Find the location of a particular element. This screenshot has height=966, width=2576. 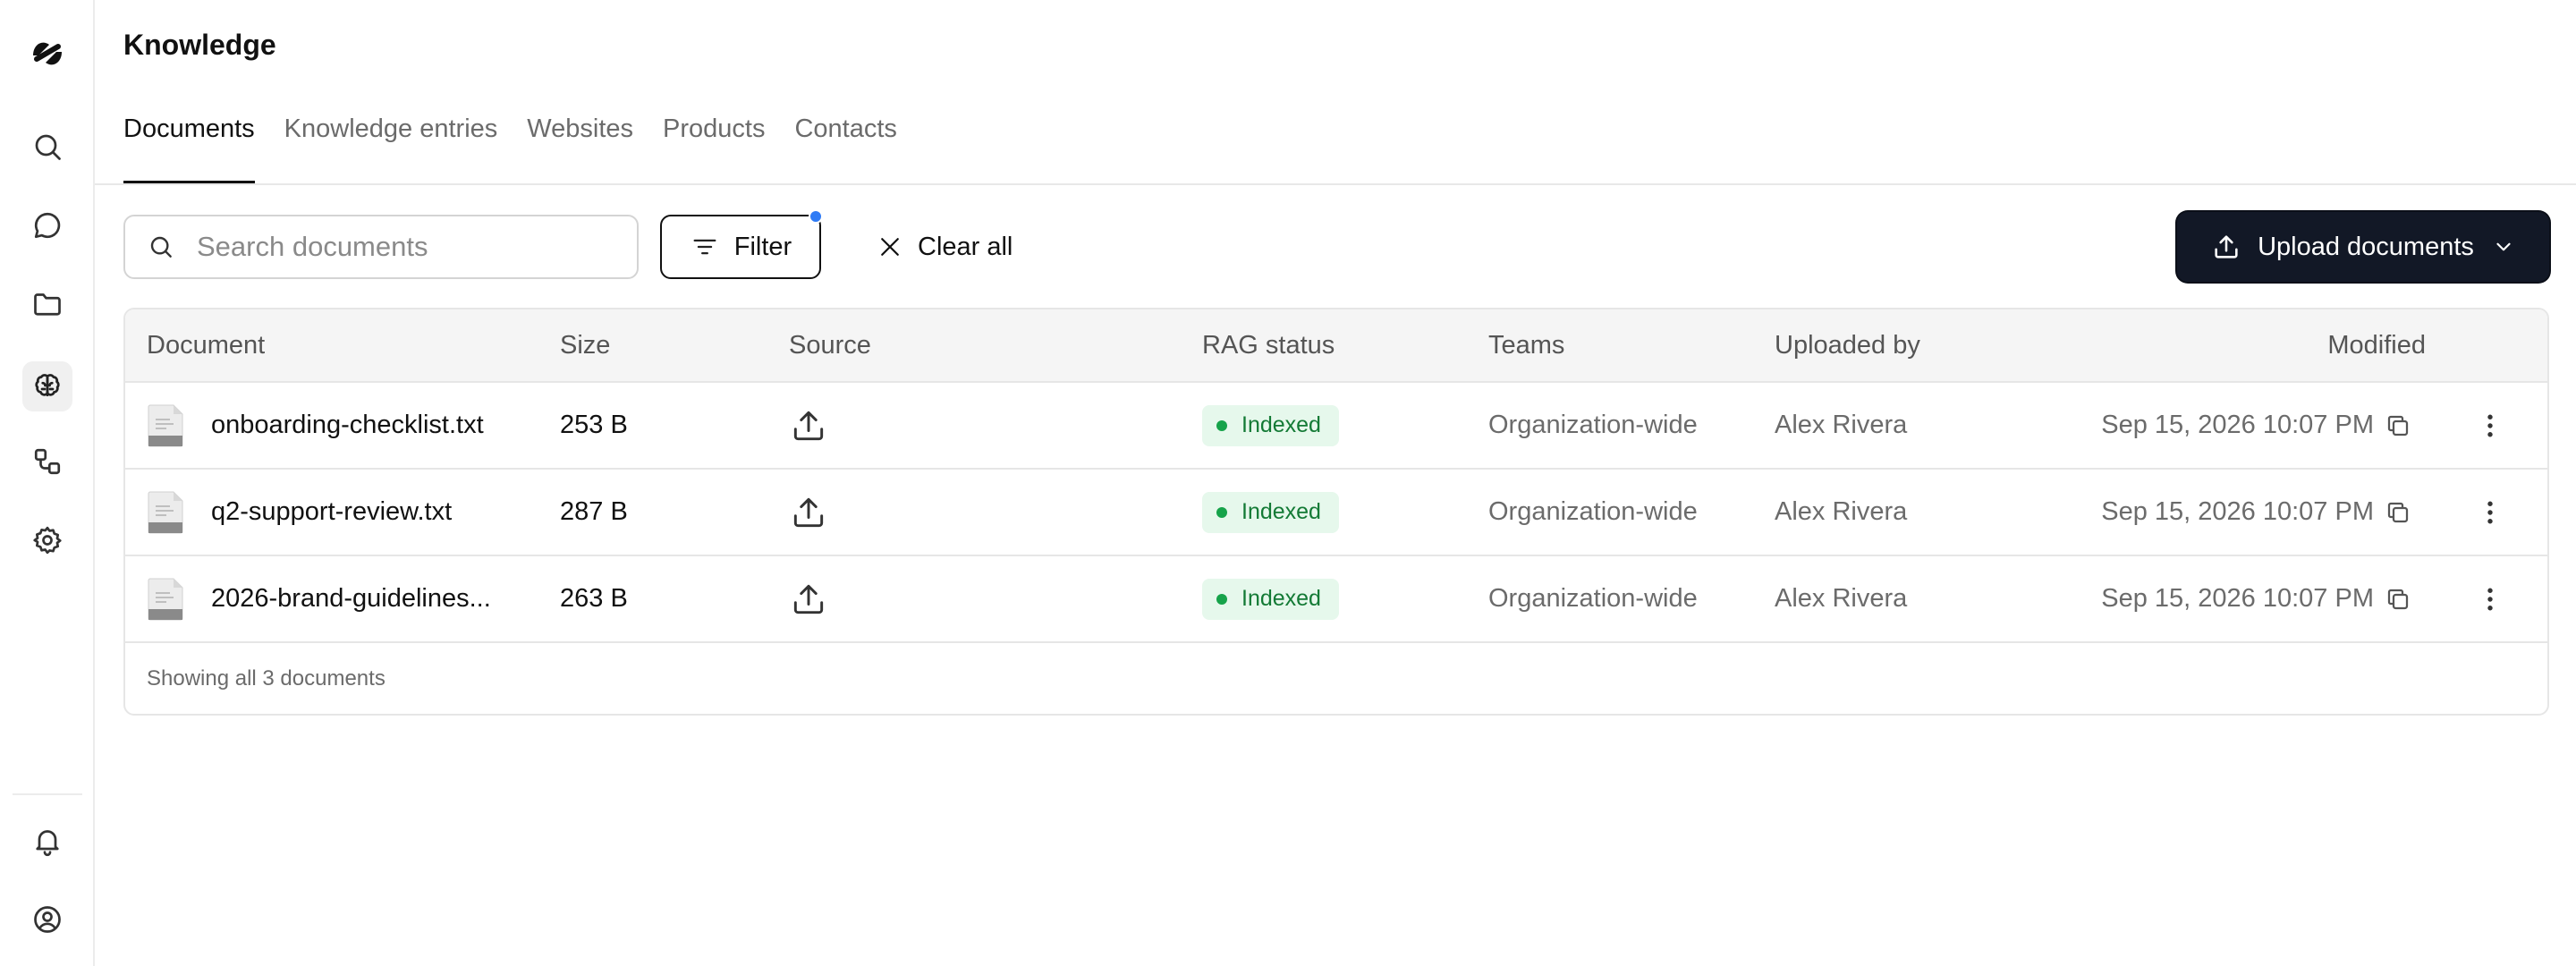

column-header-document: Document is located at coordinates (206, 345).